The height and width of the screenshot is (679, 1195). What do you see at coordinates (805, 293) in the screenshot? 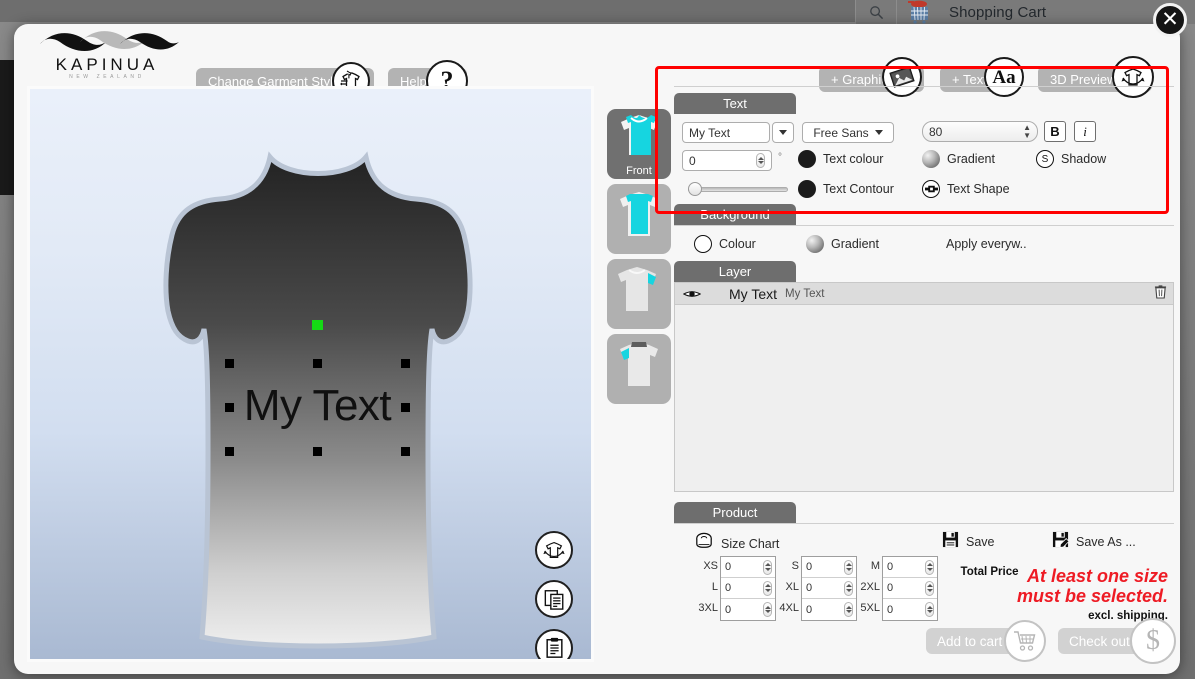
I see `layer-content: My Text` at bounding box center [805, 293].